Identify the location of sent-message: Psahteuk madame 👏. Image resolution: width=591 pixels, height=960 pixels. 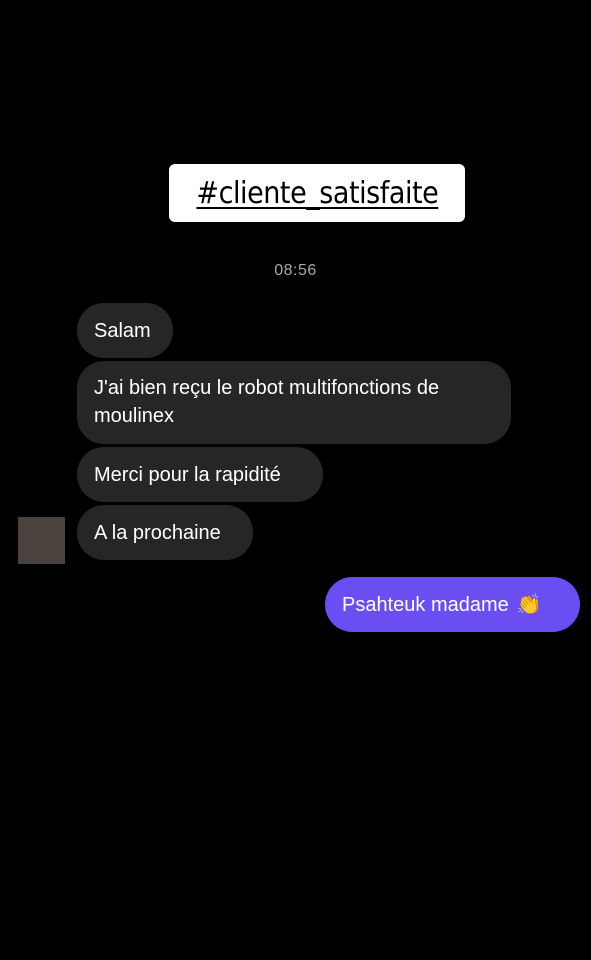
(452, 604).